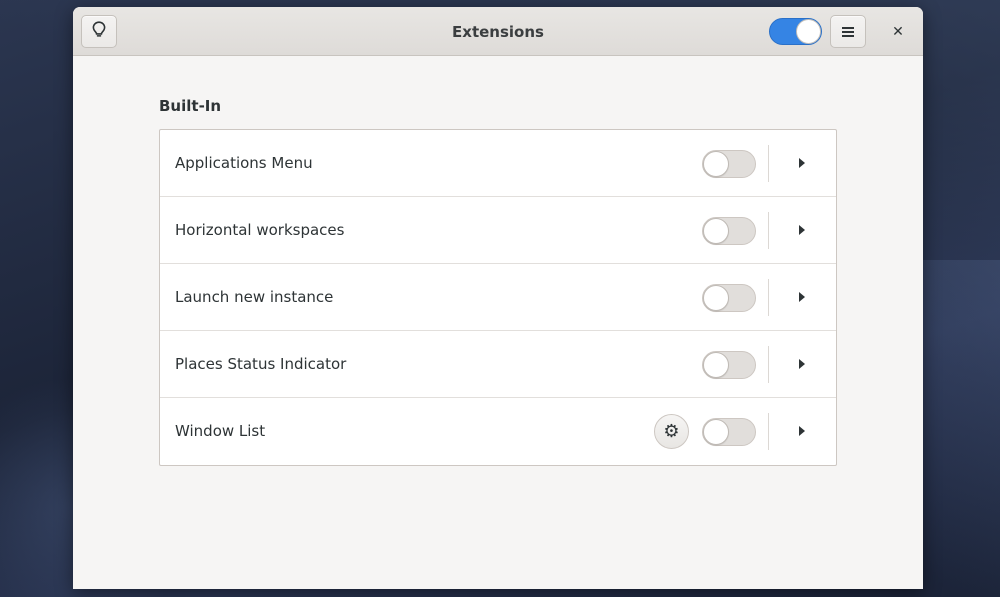  Describe the element at coordinates (498, 31) in the screenshot. I see `header-bar: Extensions ✕` at that location.